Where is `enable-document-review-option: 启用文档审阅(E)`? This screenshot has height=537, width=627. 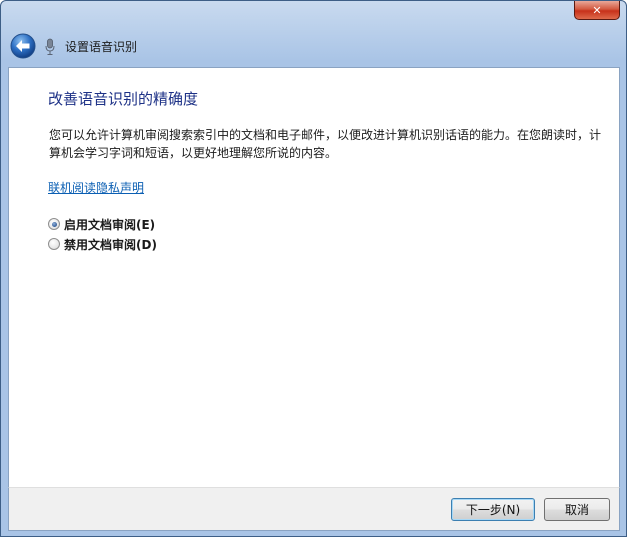
enable-document-review-option: 启用文档审阅(E) is located at coordinates (101, 224).